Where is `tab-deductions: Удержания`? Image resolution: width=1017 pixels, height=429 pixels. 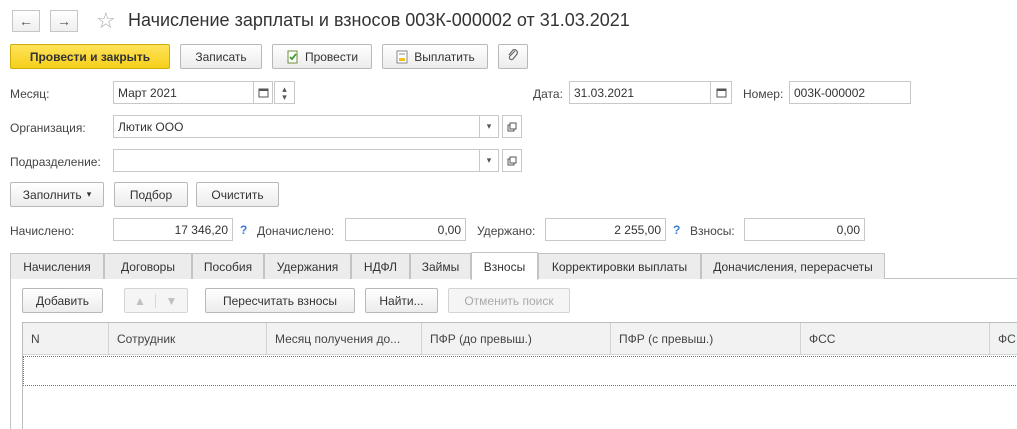
tab-deductions: Удержания is located at coordinates (307, 266).